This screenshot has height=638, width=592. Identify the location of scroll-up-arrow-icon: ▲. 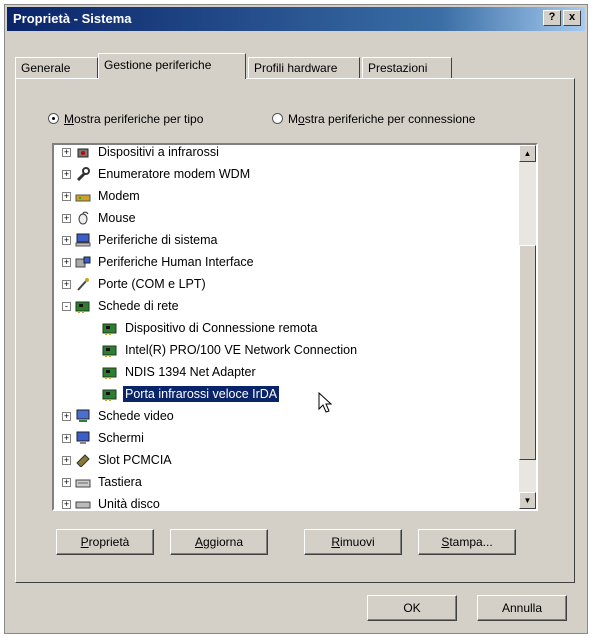
(527, 153).